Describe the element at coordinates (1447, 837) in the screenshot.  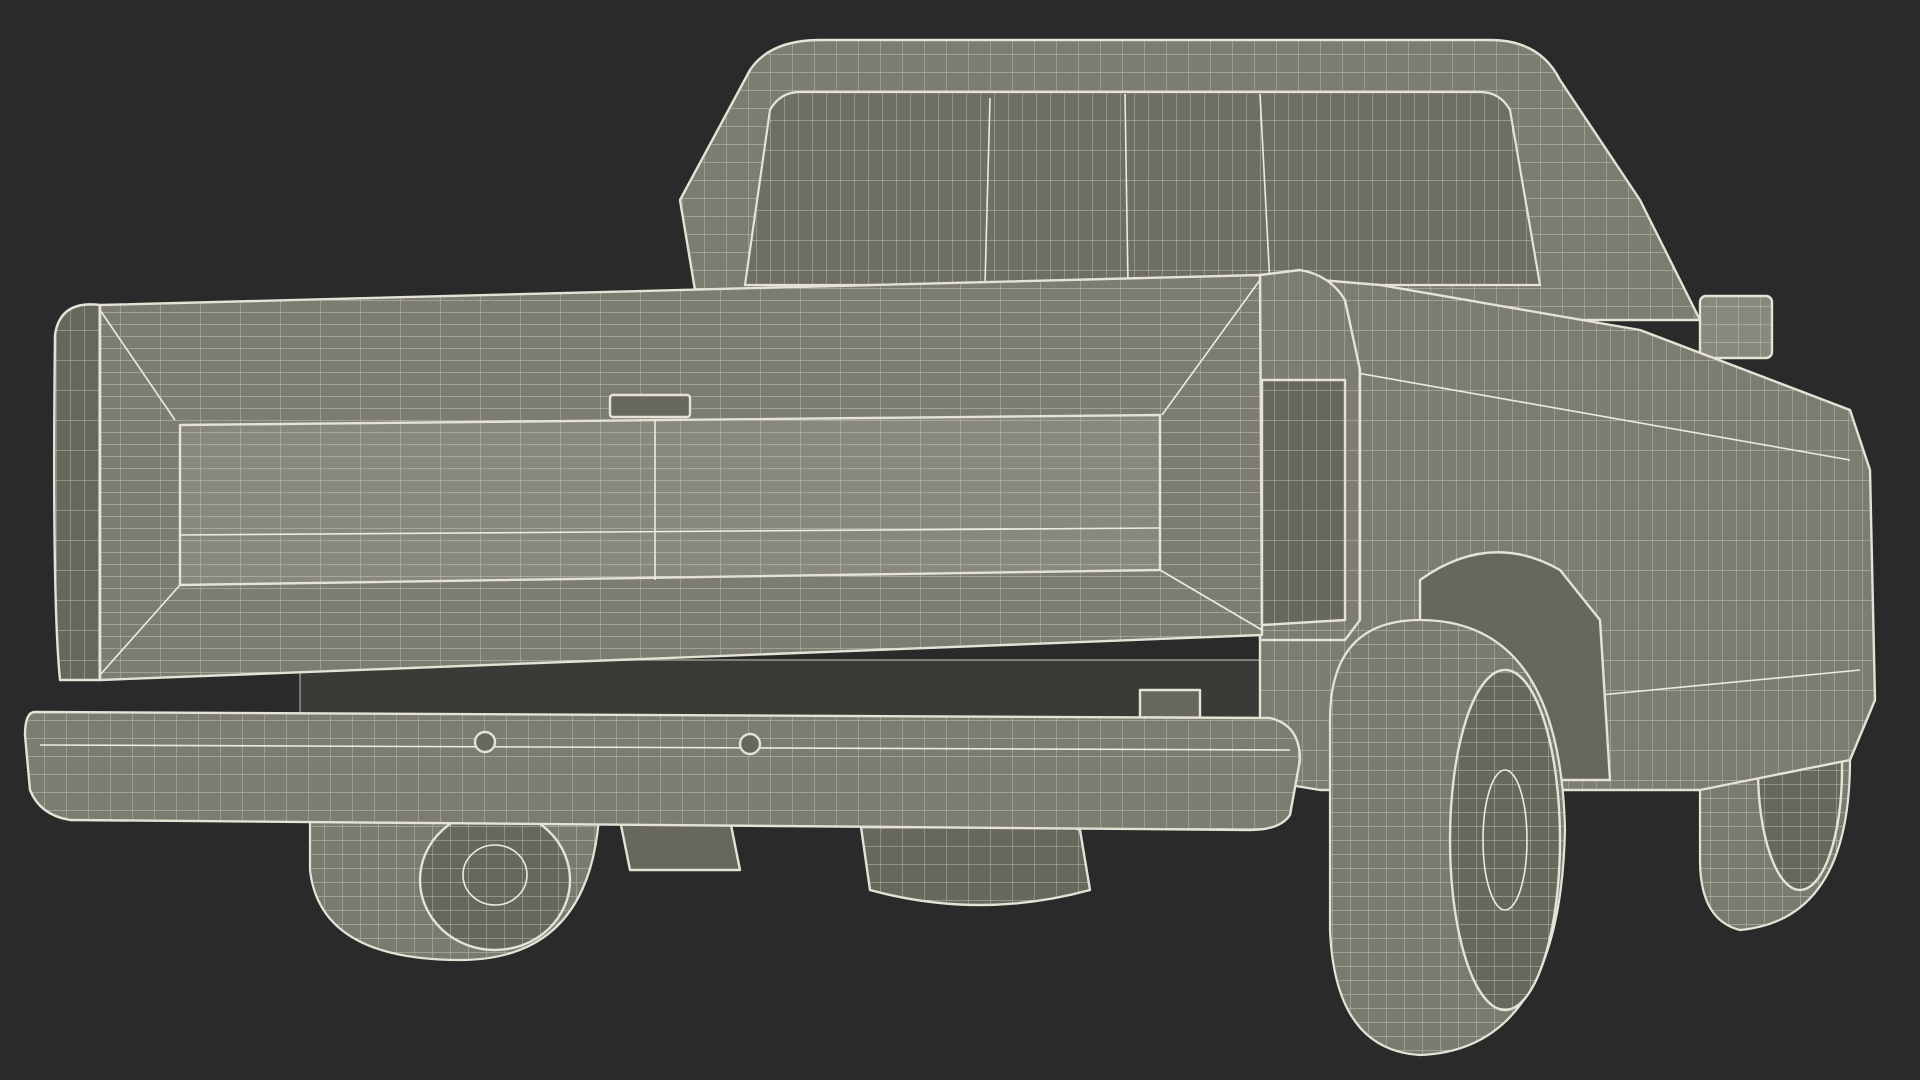
I see `rear-right-wheel` at that location.